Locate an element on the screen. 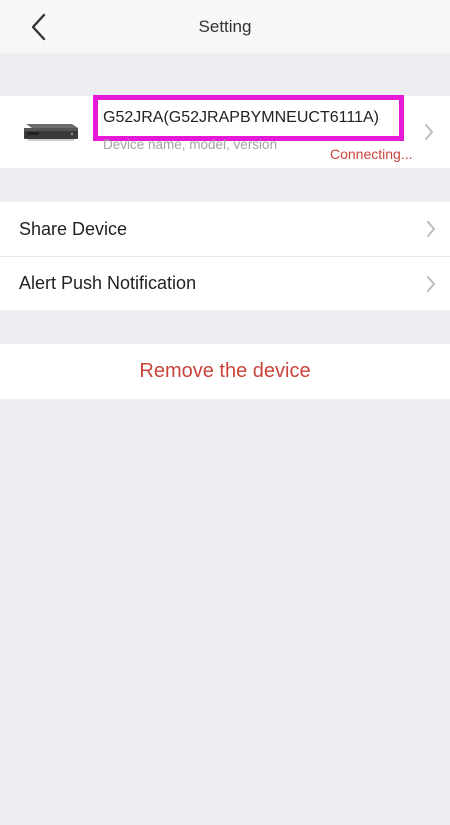  page-title: Setting is located at coordinates (225, 26).